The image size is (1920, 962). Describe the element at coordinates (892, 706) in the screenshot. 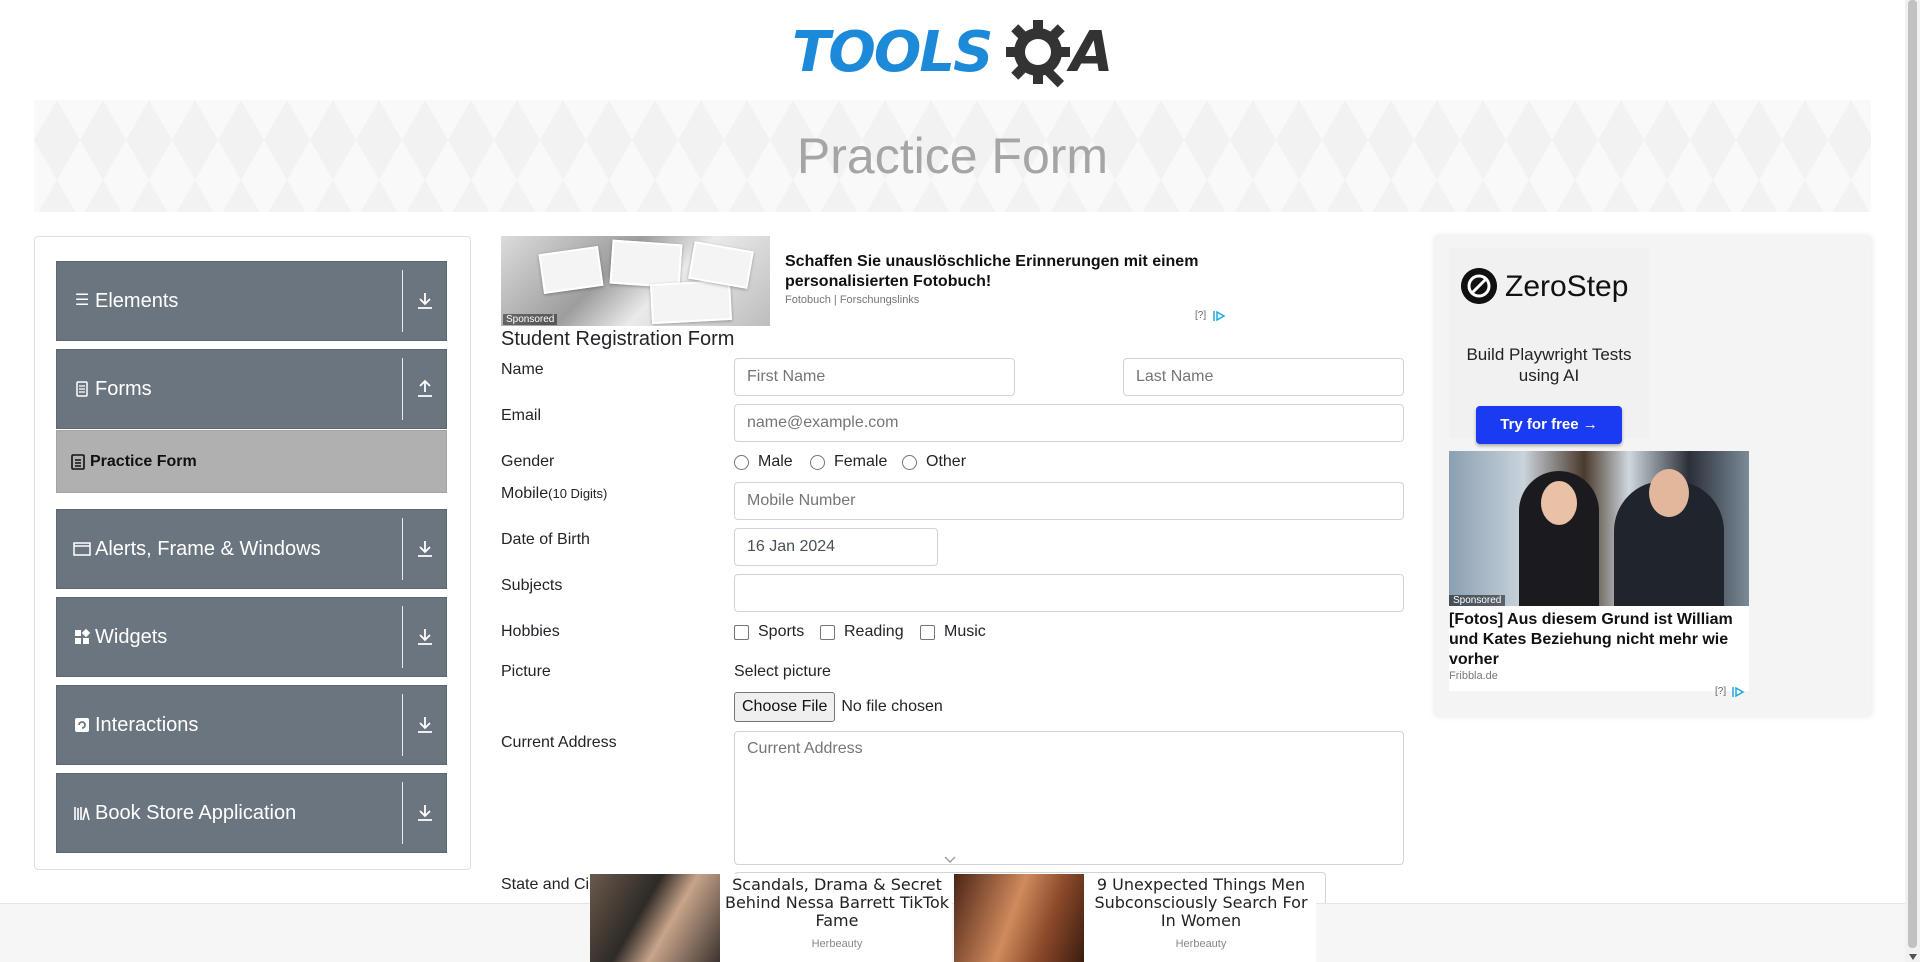

I see `file-status: No file chosen` at that location.